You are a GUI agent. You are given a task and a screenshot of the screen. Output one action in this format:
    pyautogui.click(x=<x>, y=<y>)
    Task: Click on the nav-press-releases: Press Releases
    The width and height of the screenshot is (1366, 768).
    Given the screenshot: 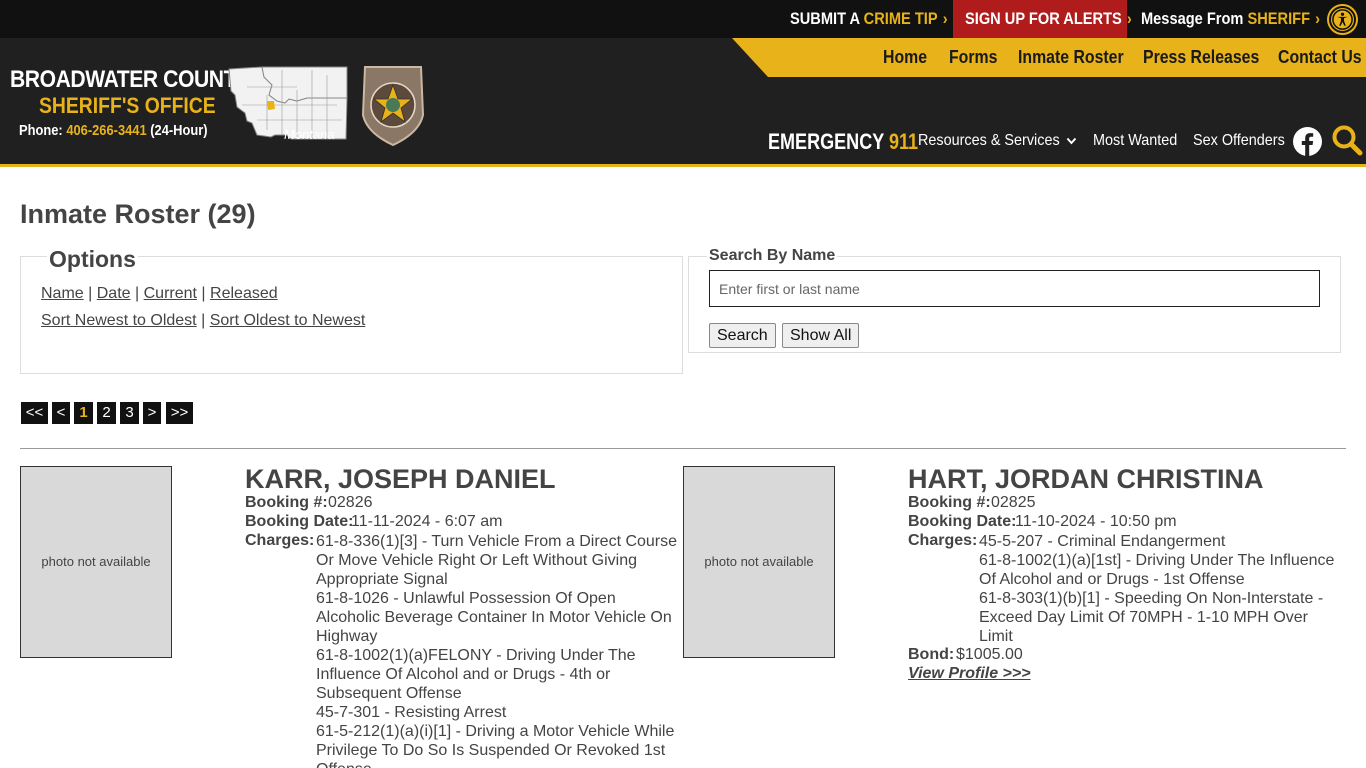 What is the action you would take?
    pyautogui.click(x=1201, y=57)
    